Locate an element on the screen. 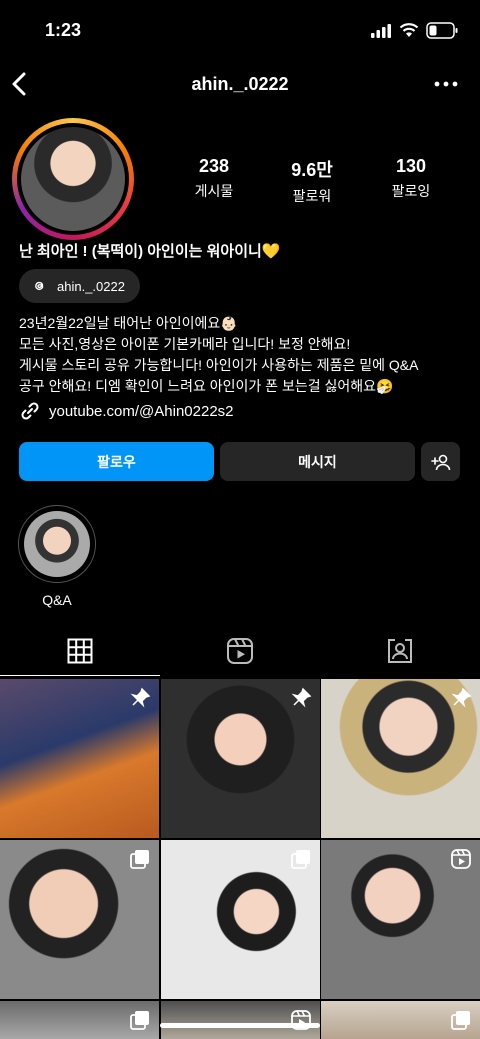 The height and width of the screenshot is (1039, 480). tab-reels is located at coordinates (240, 651).